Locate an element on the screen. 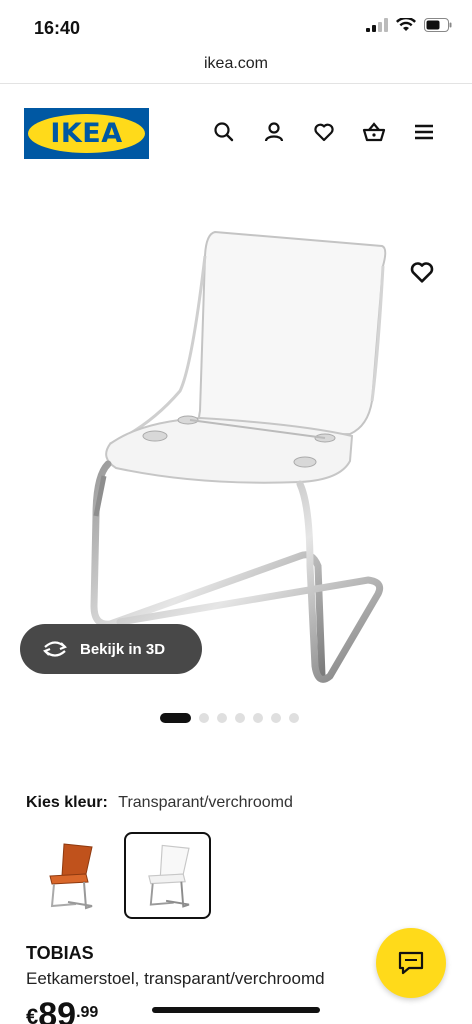  logo-oval: IKEA is located at coordinates (86, 133).